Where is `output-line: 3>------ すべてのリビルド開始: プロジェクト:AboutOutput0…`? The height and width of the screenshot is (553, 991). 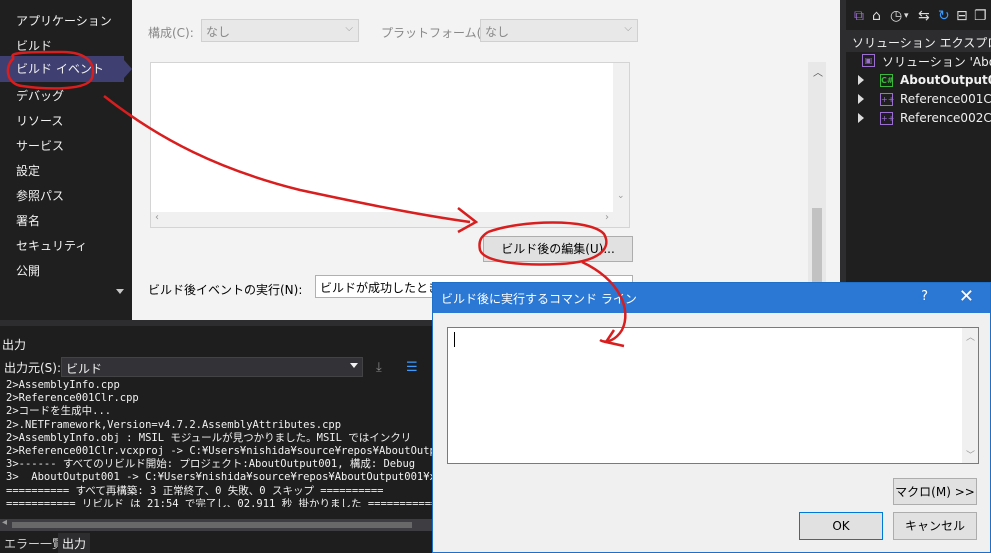 output-line: 3>------ すべてのリビルド開始: プロジェクト:AboutOutput0… is located at coordinates (211, 464).